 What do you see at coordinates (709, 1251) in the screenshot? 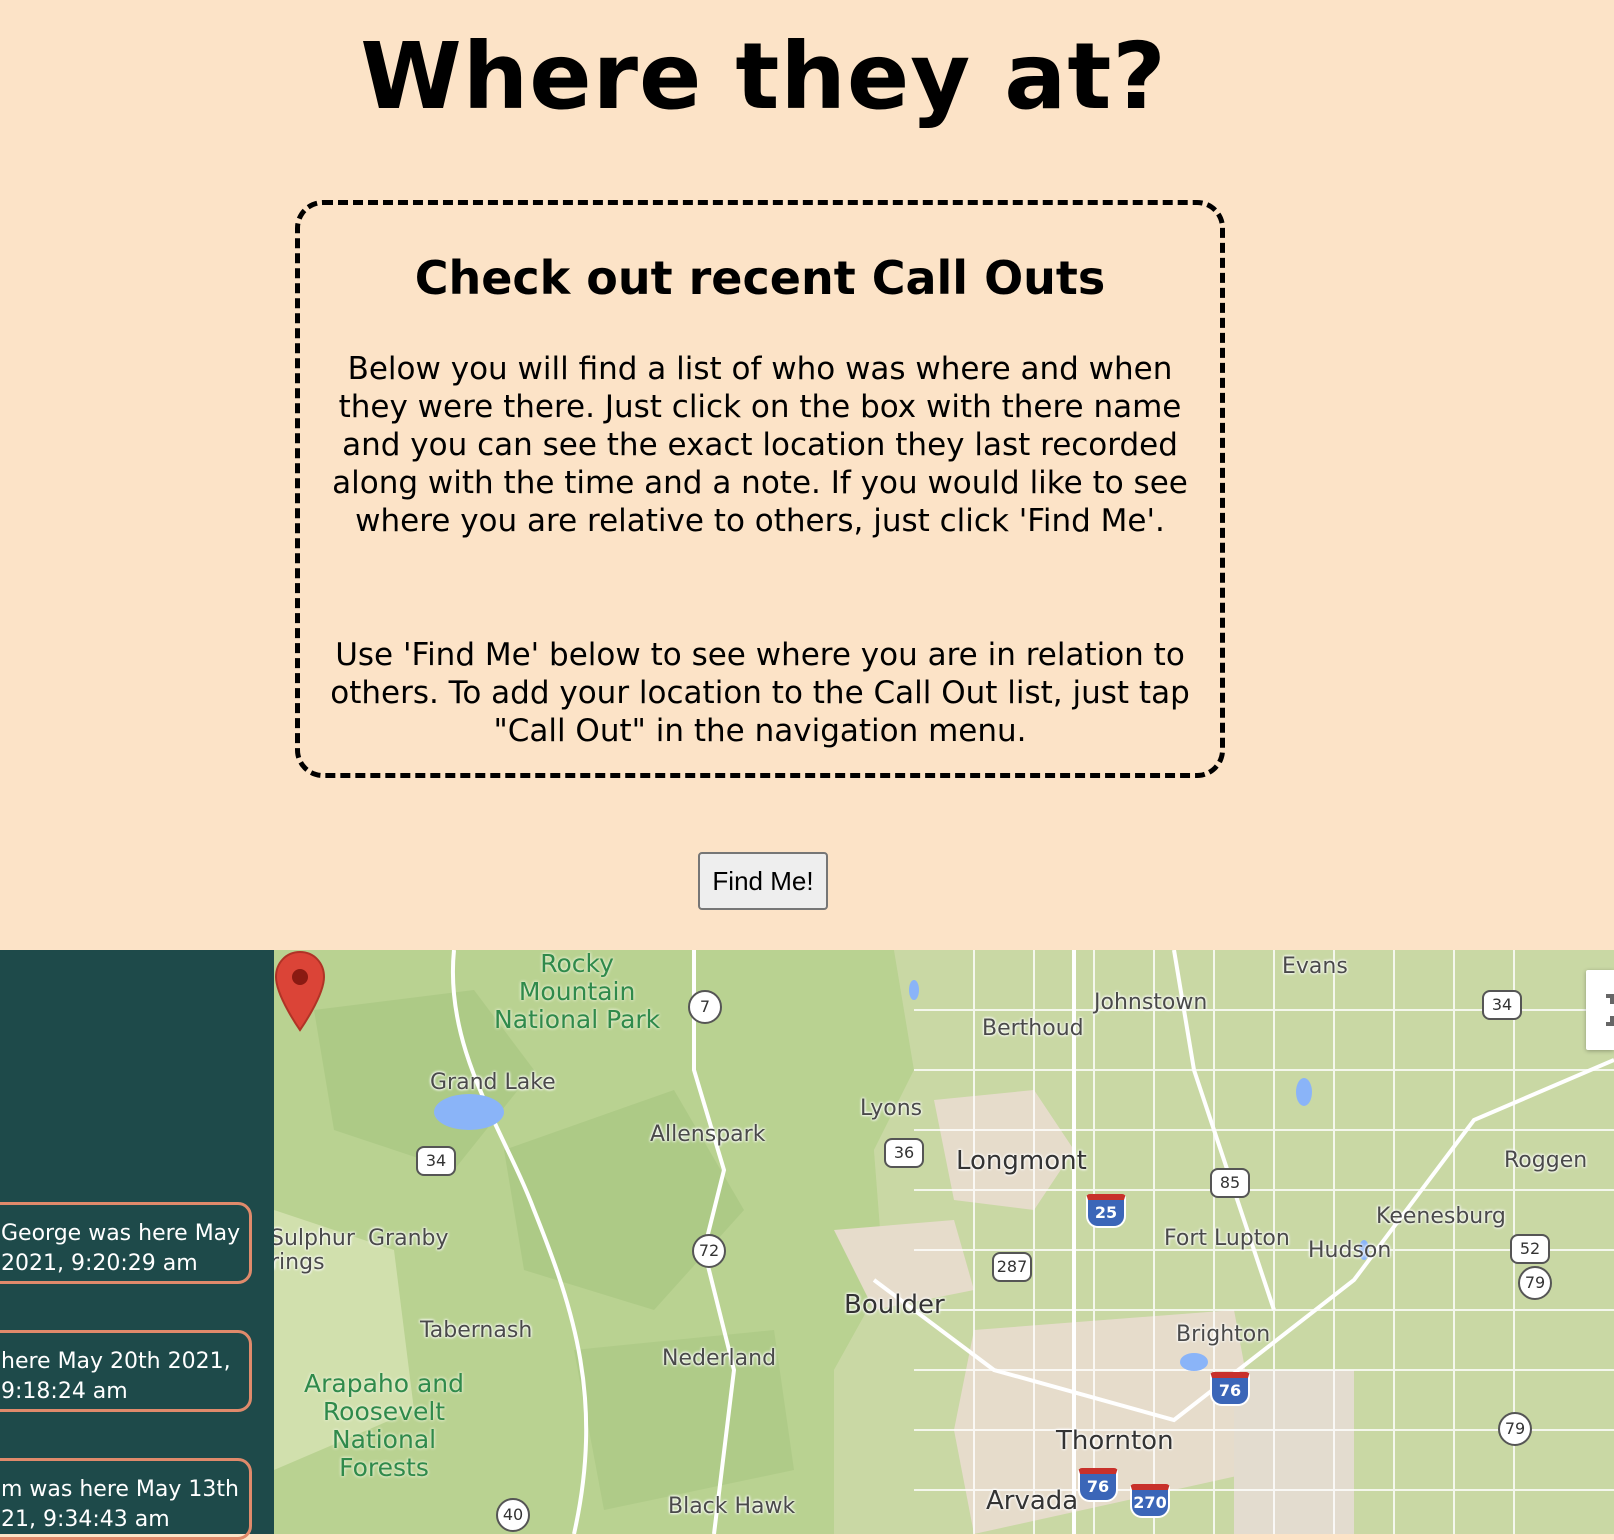
I see `route-shield: 72` at bounding box center [709, 1251].